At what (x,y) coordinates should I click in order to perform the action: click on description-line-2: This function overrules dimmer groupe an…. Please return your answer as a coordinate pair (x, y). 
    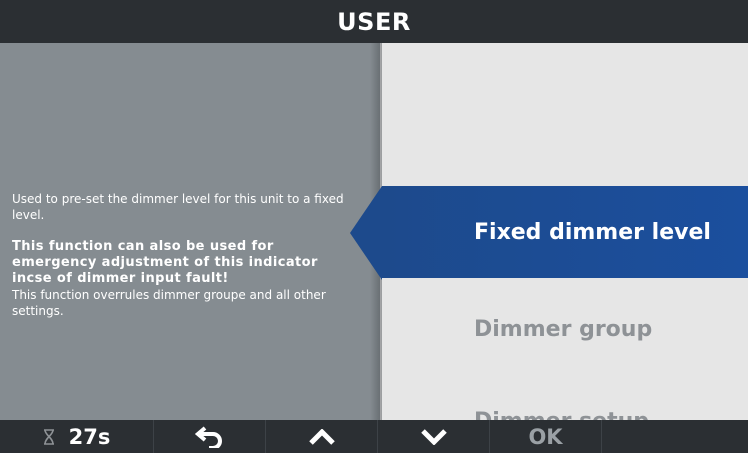
    Looking at the image, I should click on (169, 303).